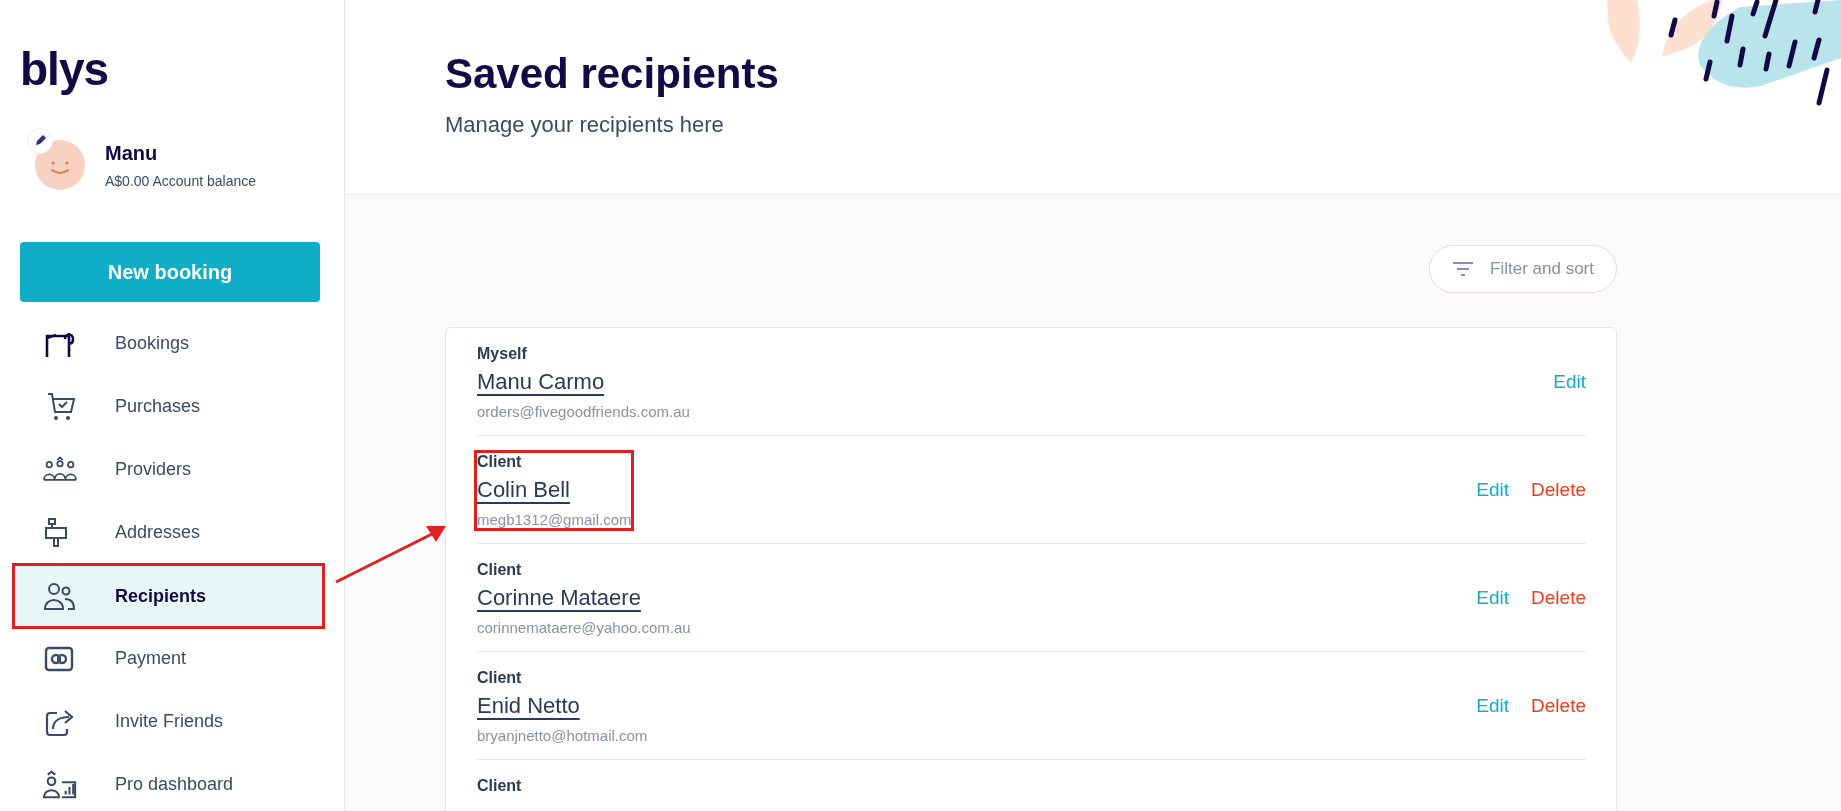 The image size is (1841, 811). What do you see at coordinates (583, 411) in the screenshot?
I see `recipient-email: orders@fivegoodfriends.com.au` at bounding box center [583, 411].